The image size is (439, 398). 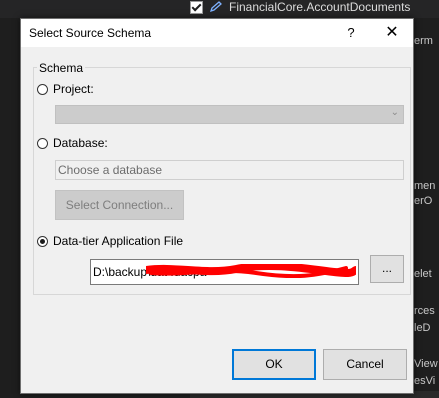 What do you see at coordinates (217, 33) in the screenshot?
I see `dialog-titlebar: Select Source Schema ? ✕` at bounding box center [217, 33].